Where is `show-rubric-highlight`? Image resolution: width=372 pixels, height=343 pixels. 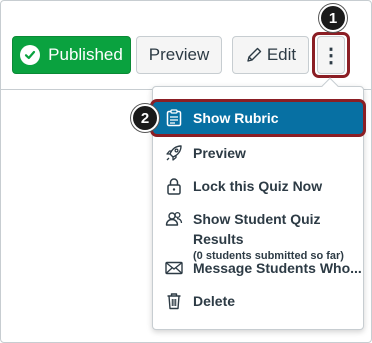
show-rubric-highlight is located at coordinates (258, 118).